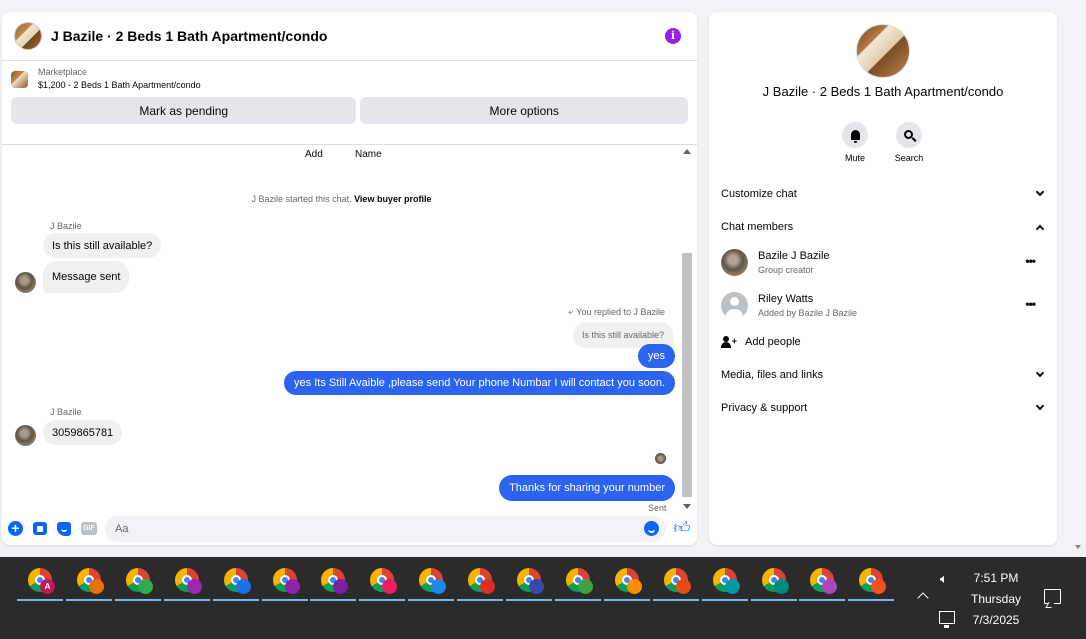 Image resolution: width=1086 pixels, height=639 pixels. I want to click on more-options-button: More options, so click(524, 110).